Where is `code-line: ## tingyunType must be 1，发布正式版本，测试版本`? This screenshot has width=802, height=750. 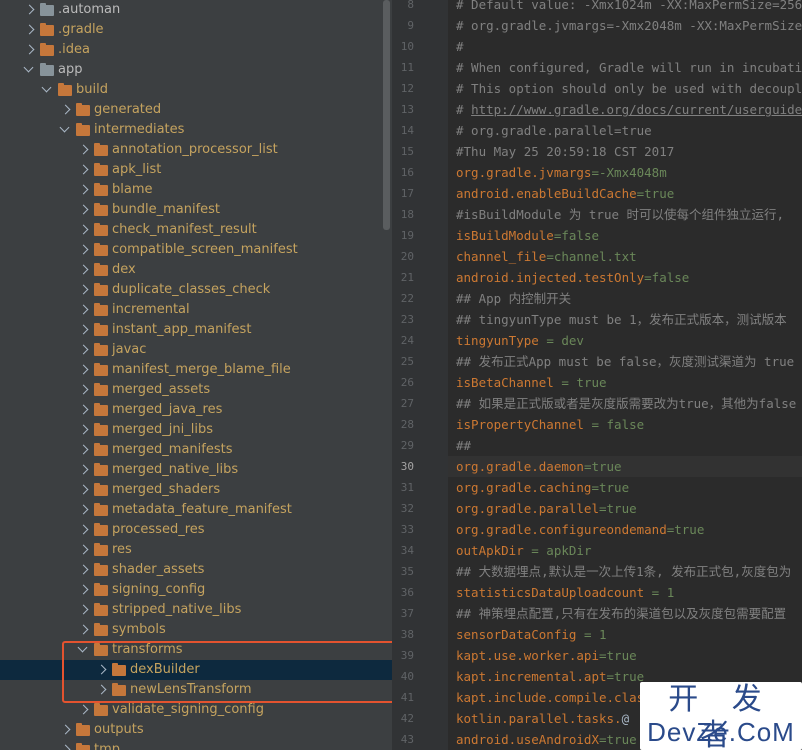
code-line: ## tingyunType must be 1，发布正式版本，测试版本 is located at coordinates (629, 319).